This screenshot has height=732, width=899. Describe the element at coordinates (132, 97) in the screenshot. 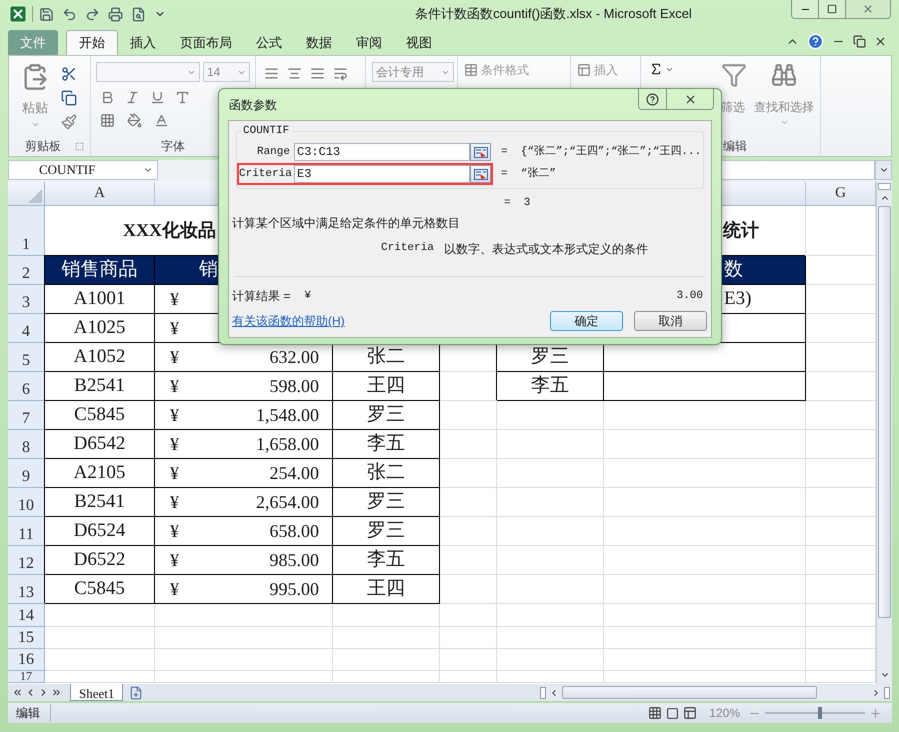

I see `italic-icon` at that location.